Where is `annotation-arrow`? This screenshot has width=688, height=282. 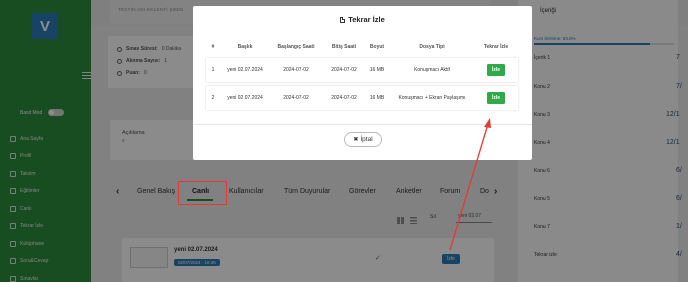 annotation-arrow is located at coordinates (470, 184).